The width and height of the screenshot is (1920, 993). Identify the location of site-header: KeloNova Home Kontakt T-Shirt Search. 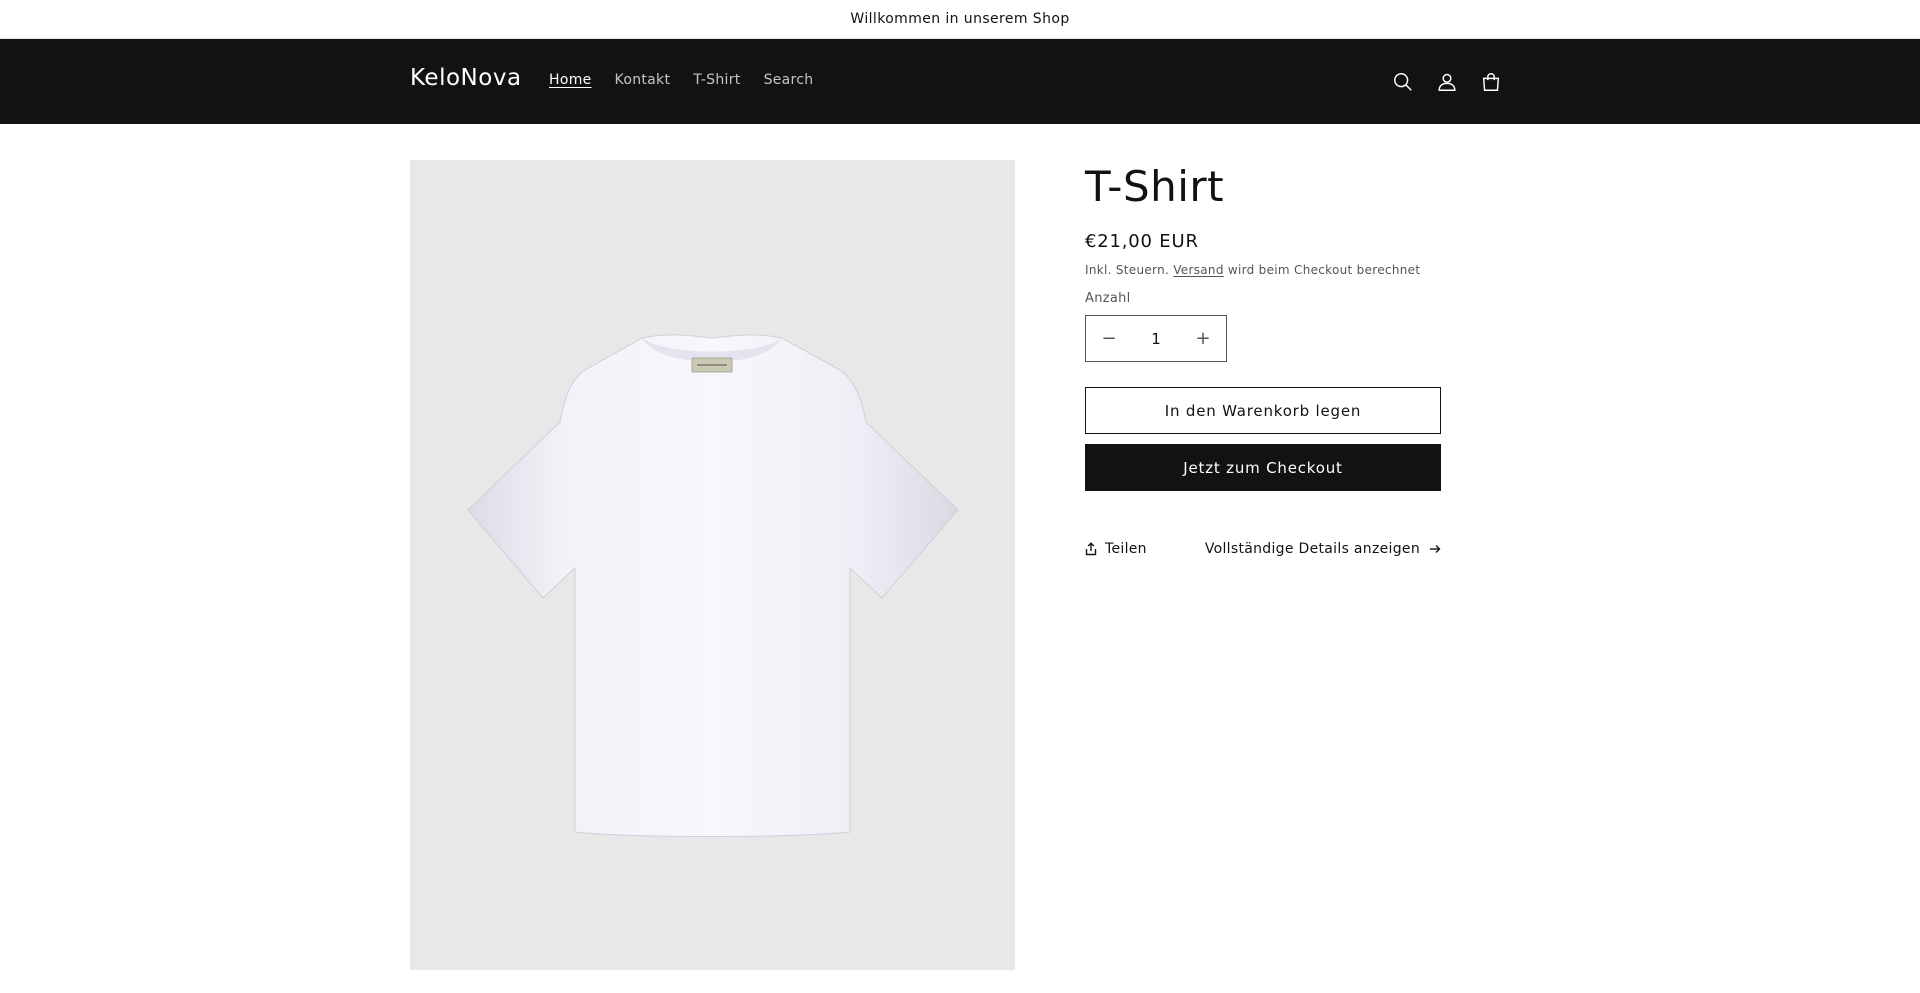
(960, 81).